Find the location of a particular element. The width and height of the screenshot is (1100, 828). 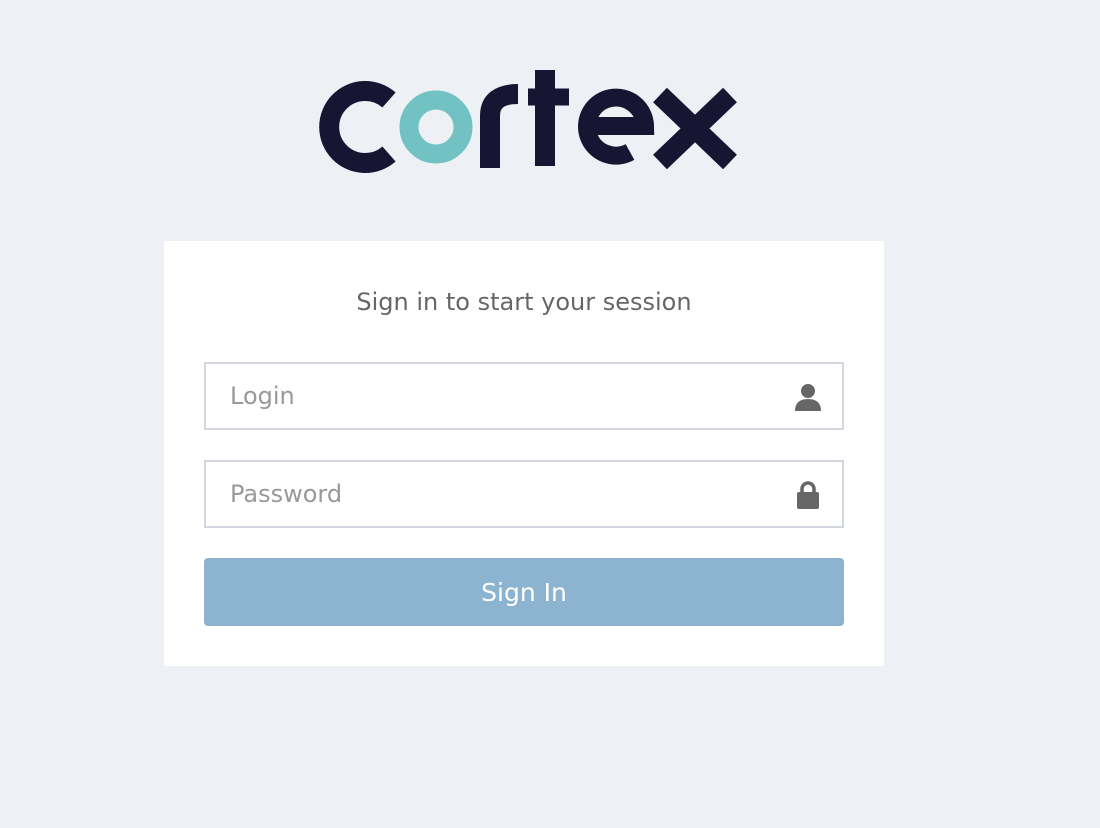

sign-in-button: Sign In is located at coordinates (524, 592).